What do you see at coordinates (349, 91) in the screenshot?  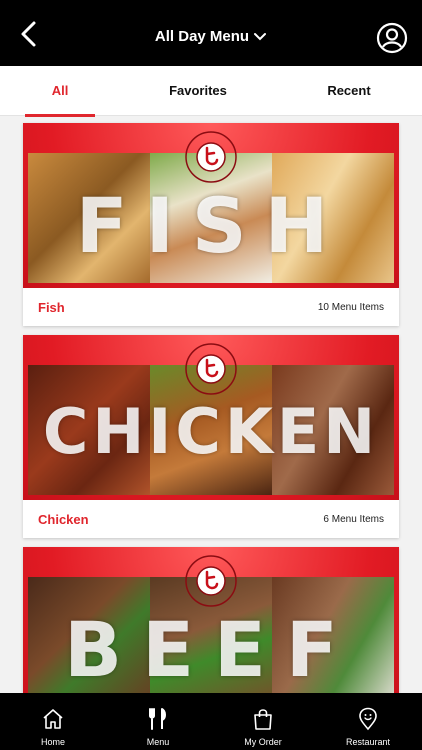 I see `tab-recent: Recent` at bounding box center [349, 91].